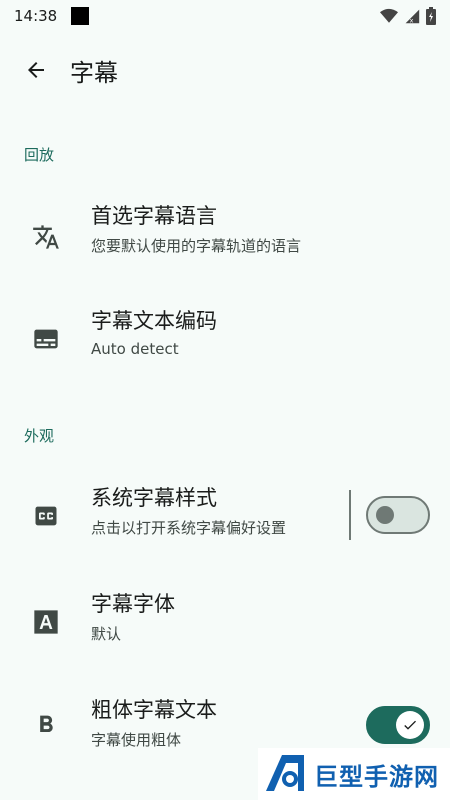 This screenshot has width=450, height=800. What do you see at coordinates (225, 342) in the screenshot?
I see `text-encoding-row: 字幕文本编码 Auto detect` at bounding box center [225, 342].